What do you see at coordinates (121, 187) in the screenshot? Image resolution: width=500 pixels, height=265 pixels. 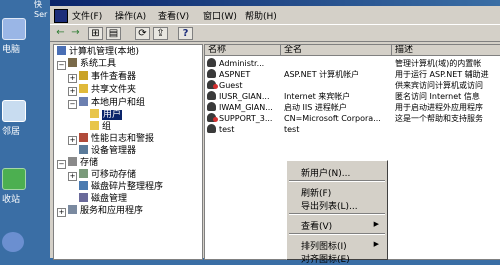 I see `tree-item-defrag: 磁盘碎片整理程序` at bounding box center [121, 187].